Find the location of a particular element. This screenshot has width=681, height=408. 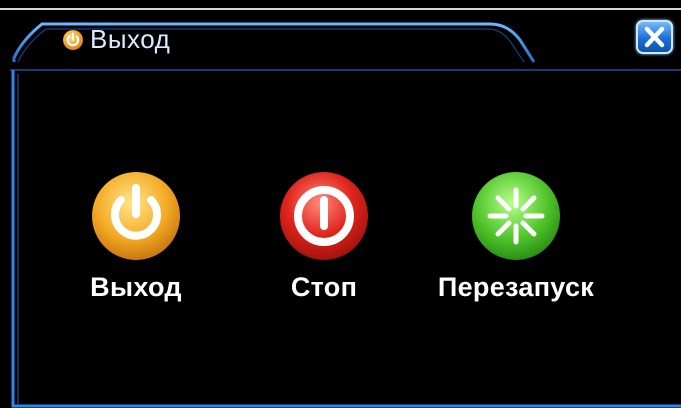

exit-button: Выход is located at coordinates (136, 236).